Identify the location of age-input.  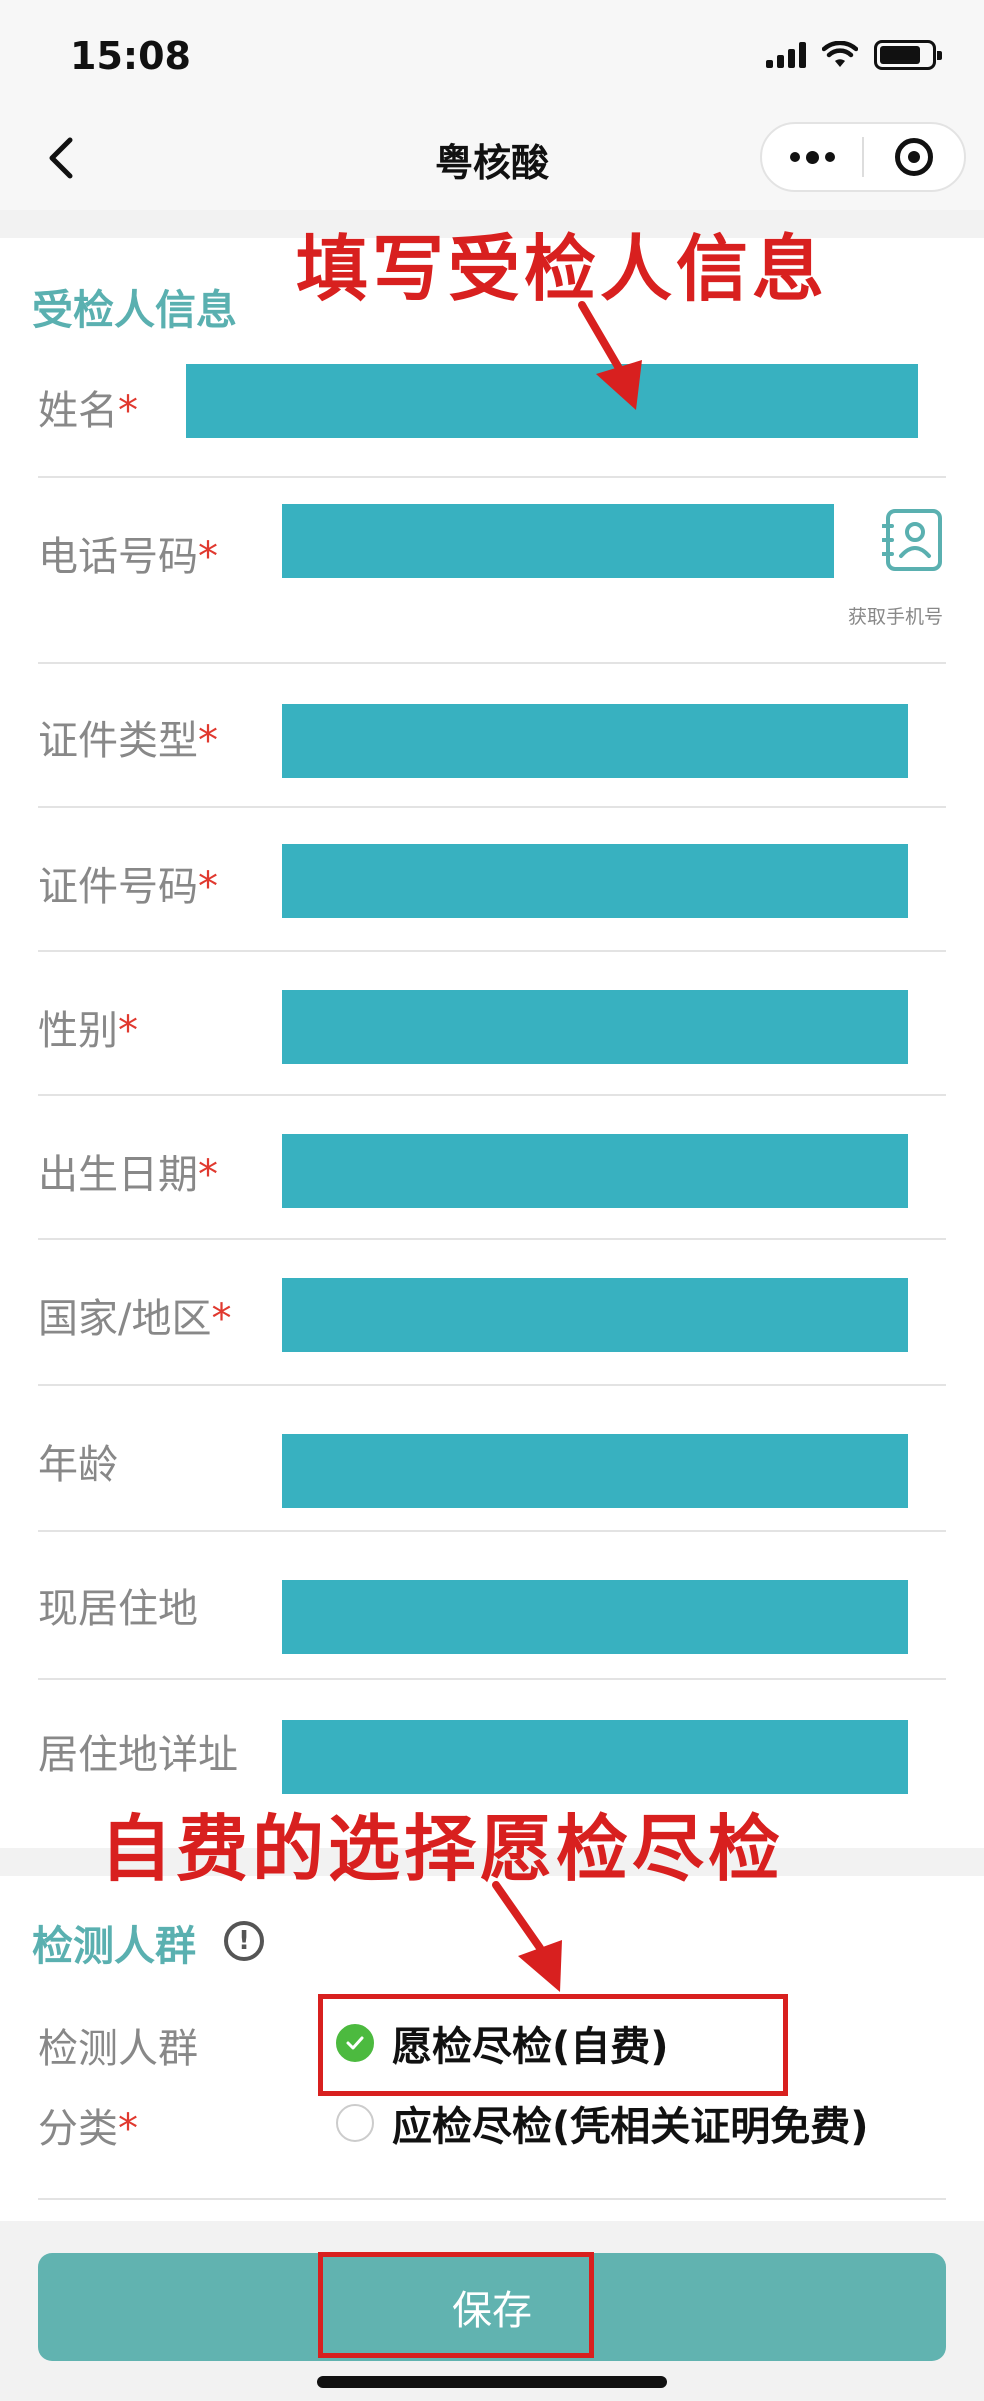
(595, 1471).